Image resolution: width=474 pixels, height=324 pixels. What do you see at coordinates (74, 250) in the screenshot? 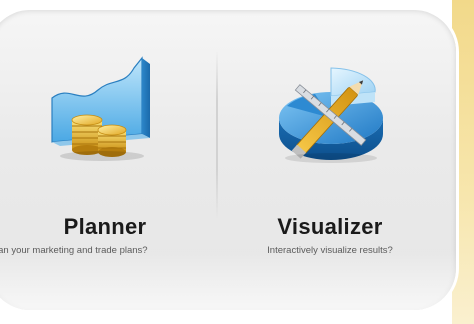
I see `planner-description: lan your marketing and trade plans?` at bounding box center [74, 250].